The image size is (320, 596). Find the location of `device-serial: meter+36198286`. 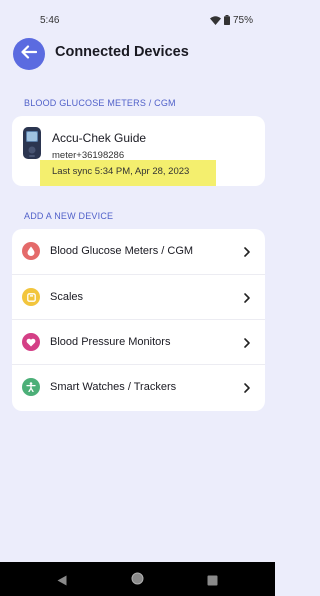

device-serial: meter+36198286 is located at coordinates (88, 155).